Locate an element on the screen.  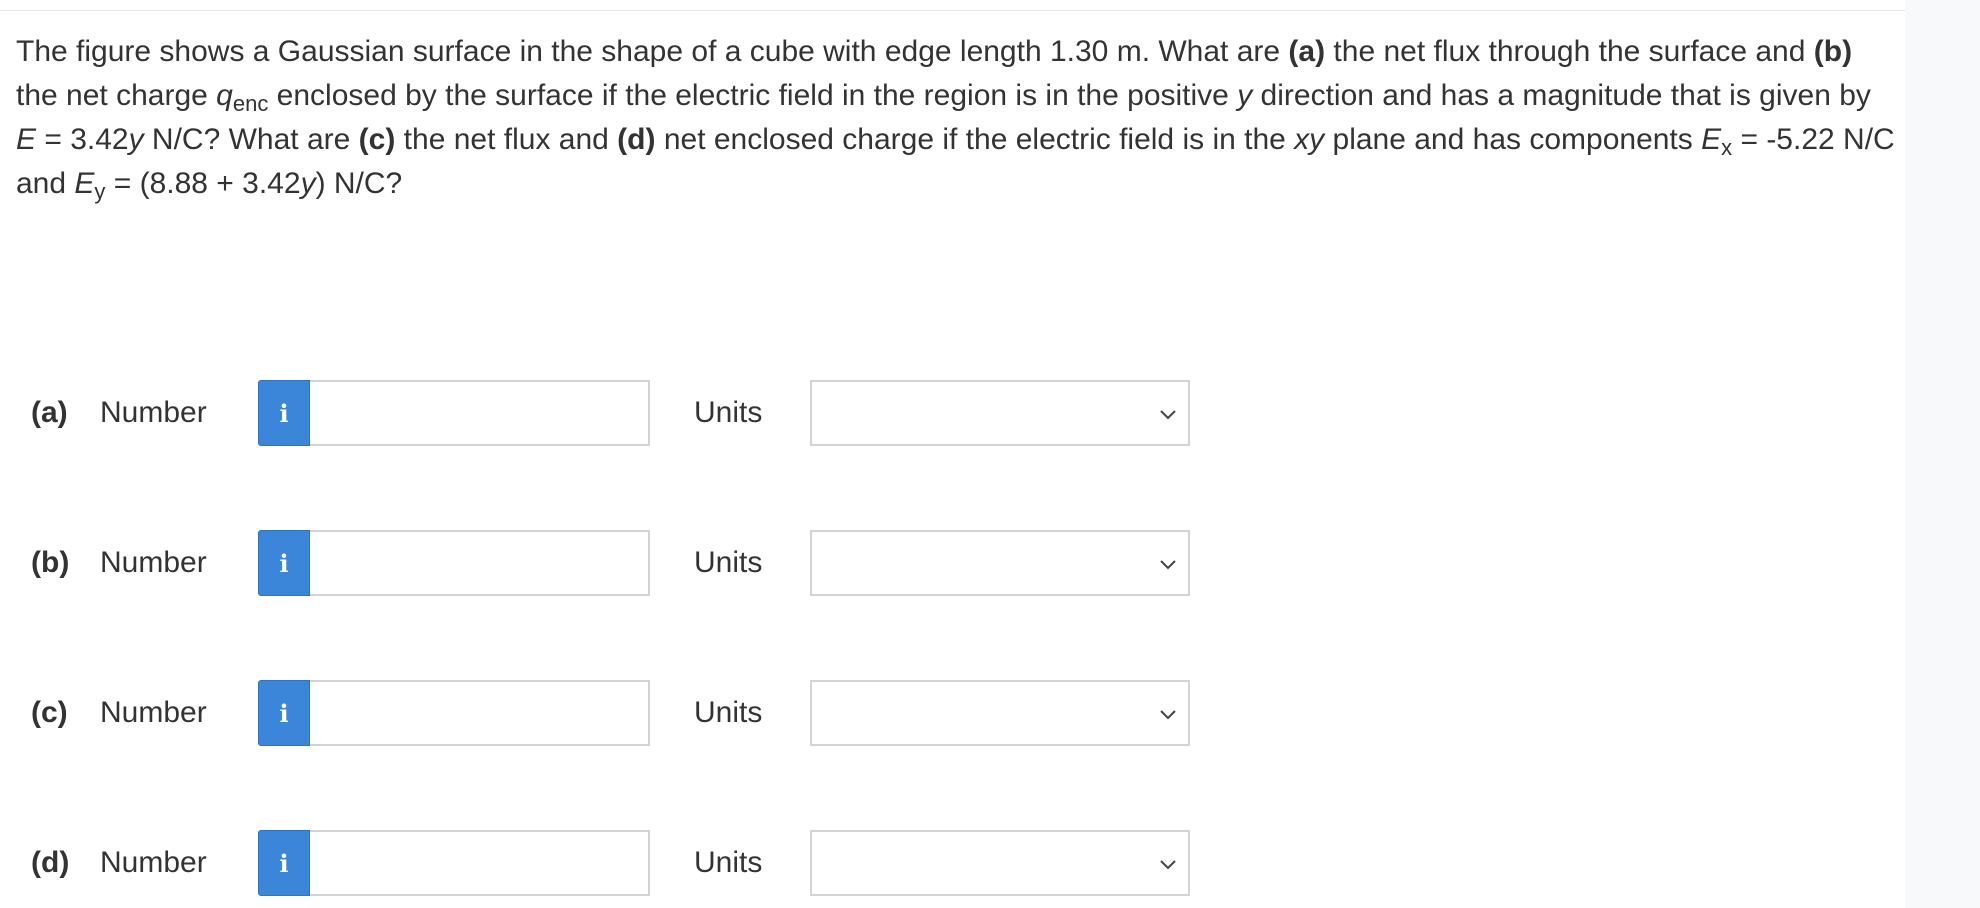
part-label: (d) is located at coordinates (50, 862).